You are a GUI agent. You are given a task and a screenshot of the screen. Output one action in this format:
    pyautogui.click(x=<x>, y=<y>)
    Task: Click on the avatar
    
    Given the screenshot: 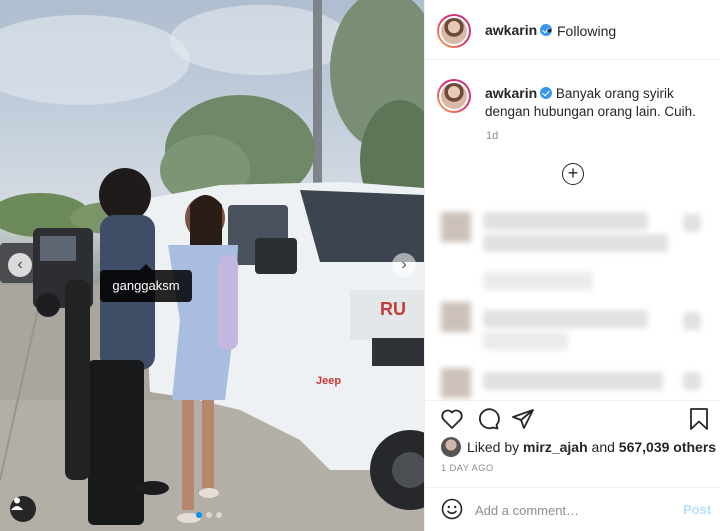 What is the action you would take?
    pyautogui.click(x=454, y=31)
    